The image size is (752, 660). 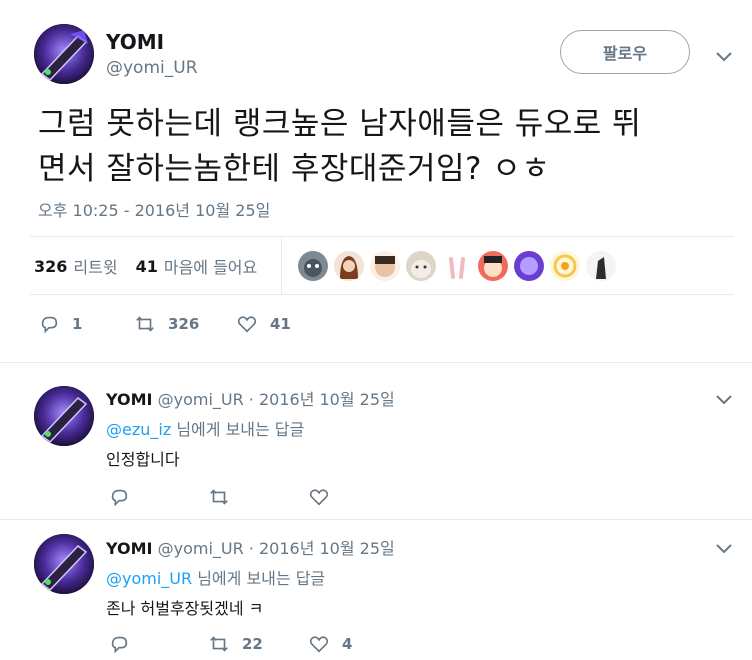 What do you see at coordinates (135, 42) in the screenshot?
I see `author-name: YOMI` at bounding box center [135, 42].